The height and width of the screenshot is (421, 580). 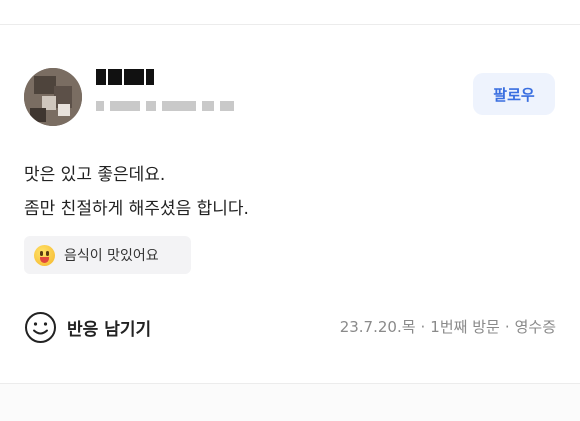 What do you see at coordinates (377, 327) in the screenshot?
I see `visit-date: 23.7.20.목` at bounding box center [377, 327].